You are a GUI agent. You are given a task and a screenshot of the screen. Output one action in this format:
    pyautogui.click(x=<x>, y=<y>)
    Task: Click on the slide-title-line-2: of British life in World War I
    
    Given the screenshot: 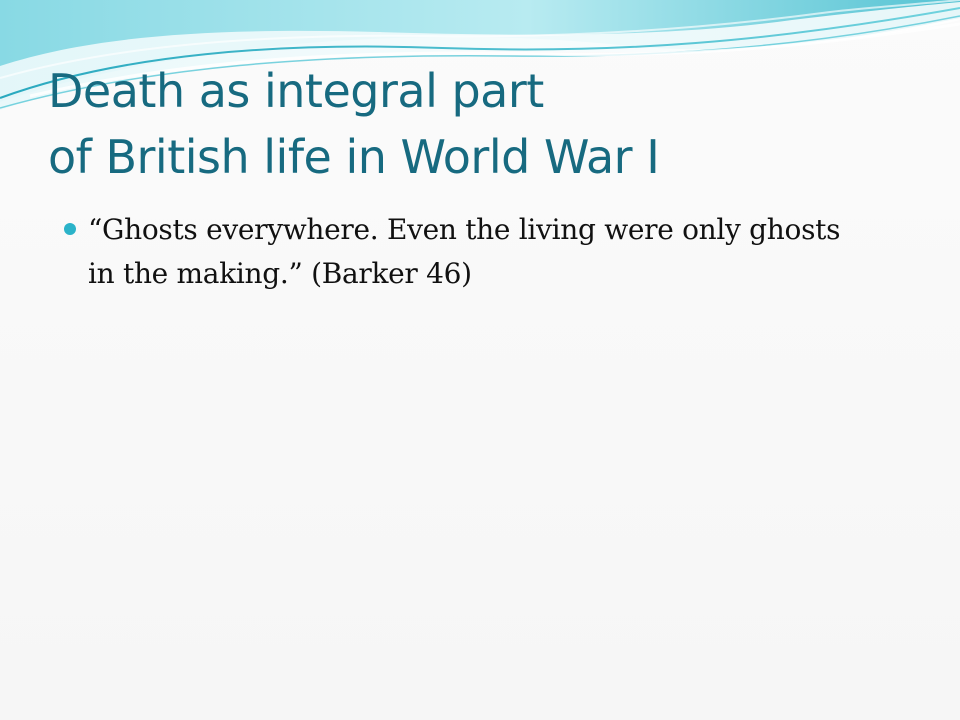 What is the action you would take?
    pyautogui.click(x=354, y=157)
    